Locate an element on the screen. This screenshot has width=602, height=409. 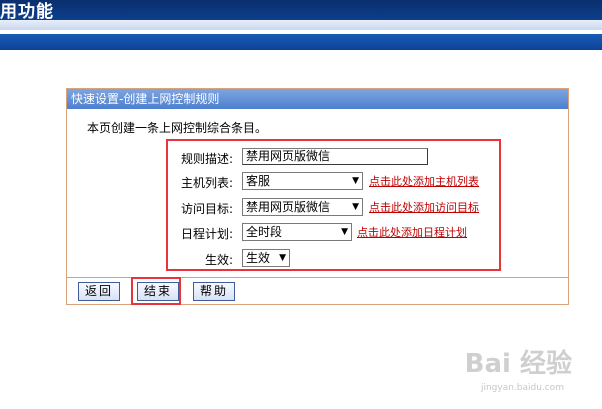
banner-bottom-band is located at coordinates (301, 42).